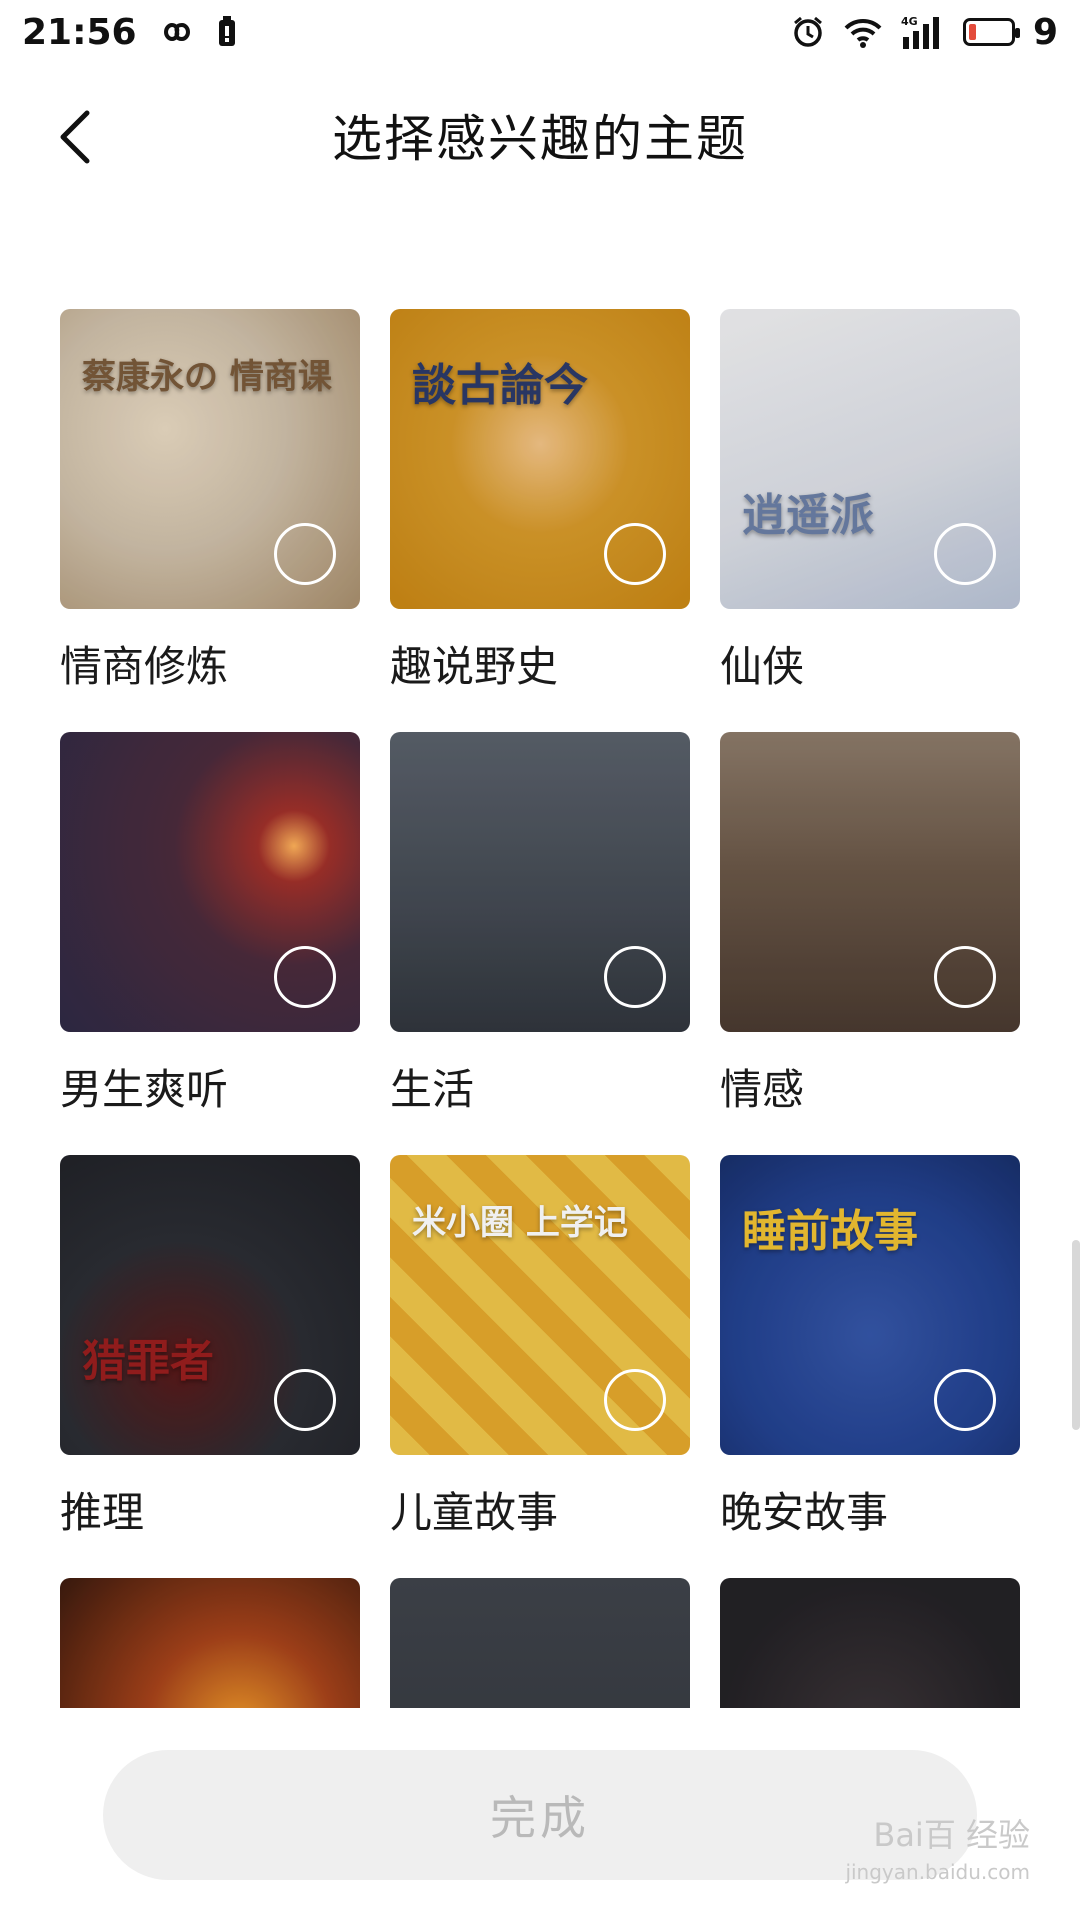 The height and width of the screenshot is (1920, 1080). Describe the element at coordinates (951, 1835) in the screenshot. I see `watermark-text: Bai百 经验` at that location.